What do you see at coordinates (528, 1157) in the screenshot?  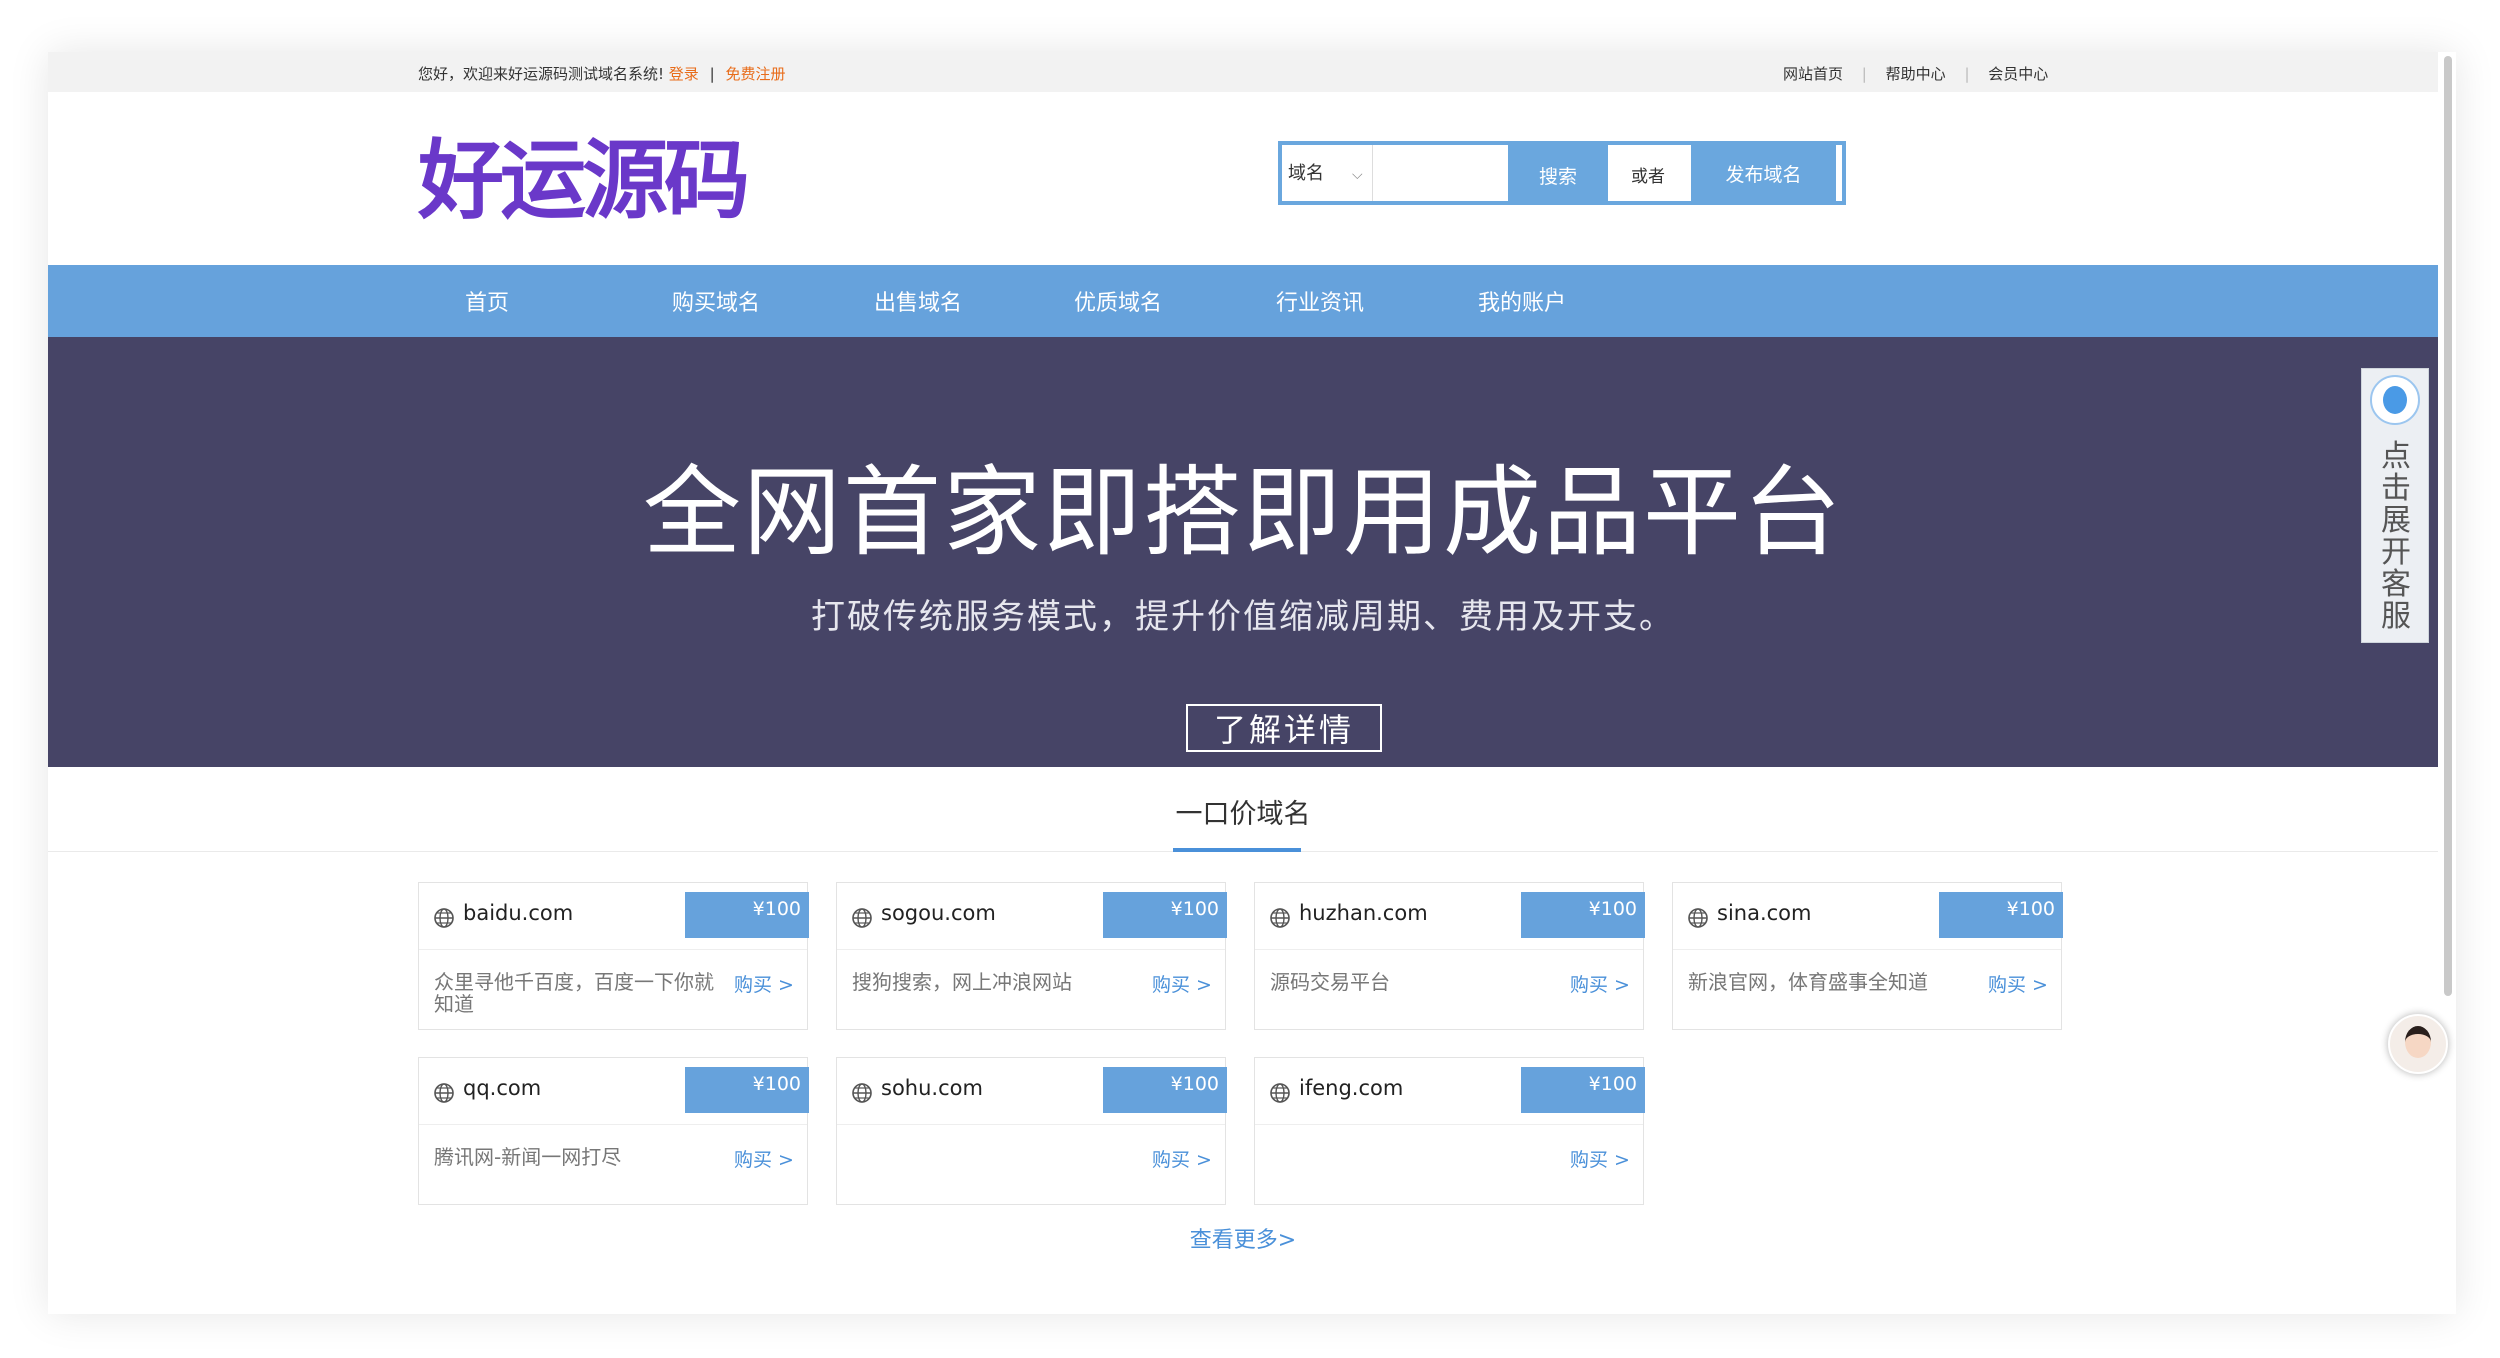 I see `domain-description: 腾讯网-新闻一网打尽` at bounding box center [528, 1157].